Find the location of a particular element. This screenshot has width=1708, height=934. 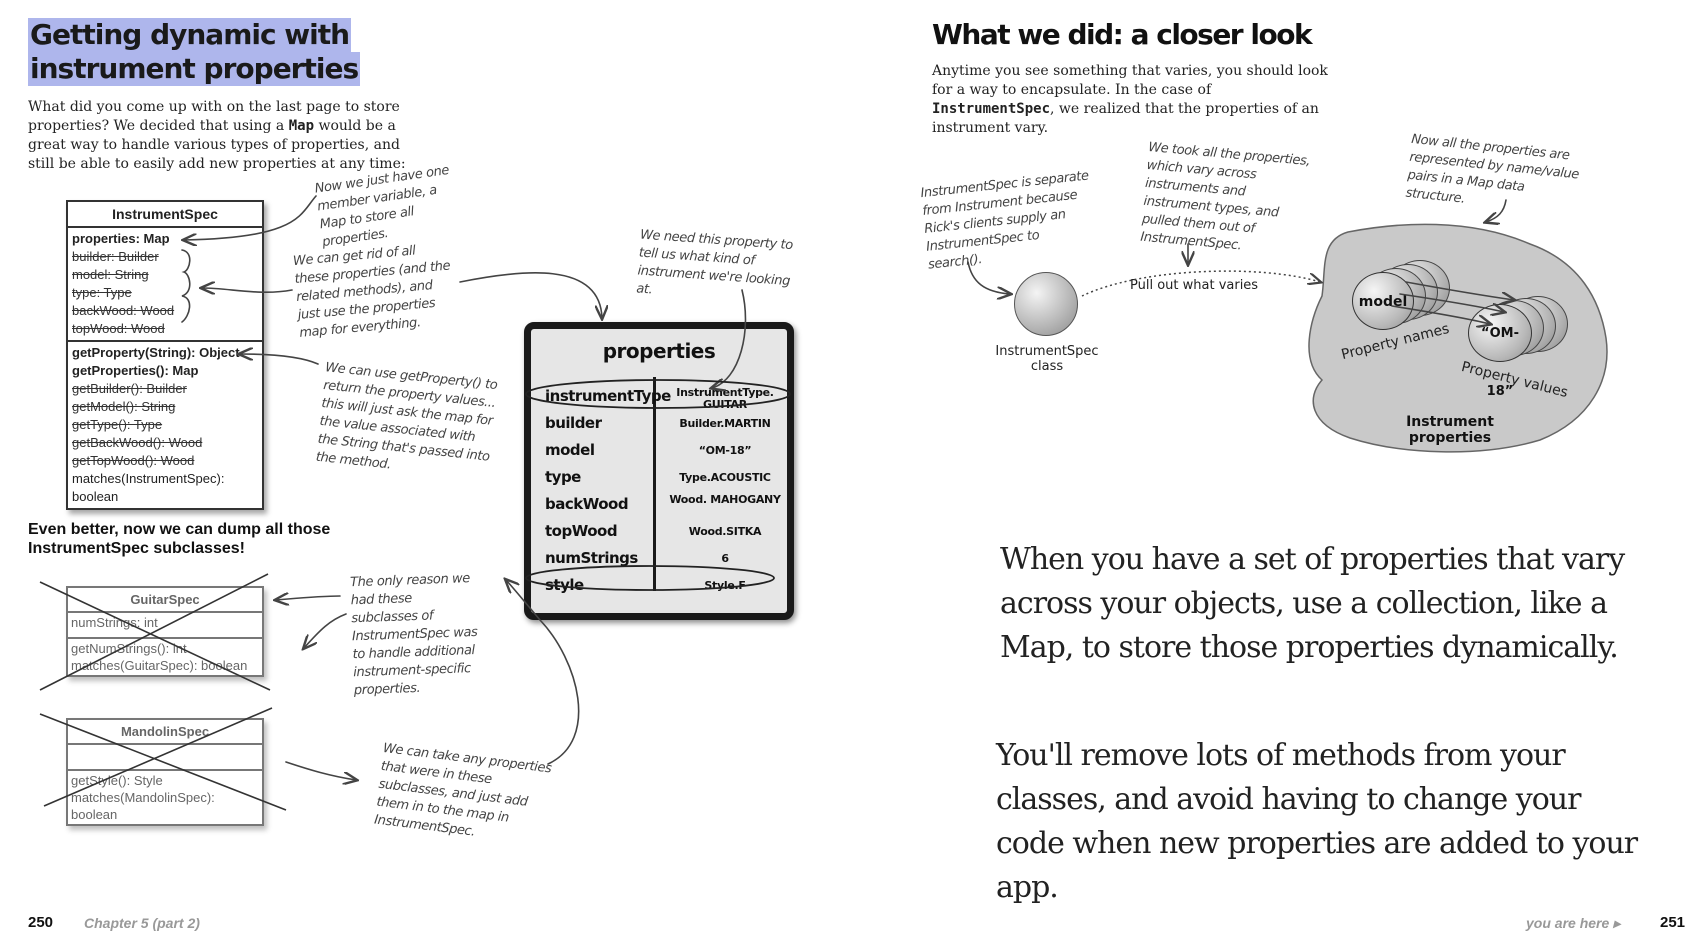

property-value: “OM-18” is located at coordinates (725, 450).